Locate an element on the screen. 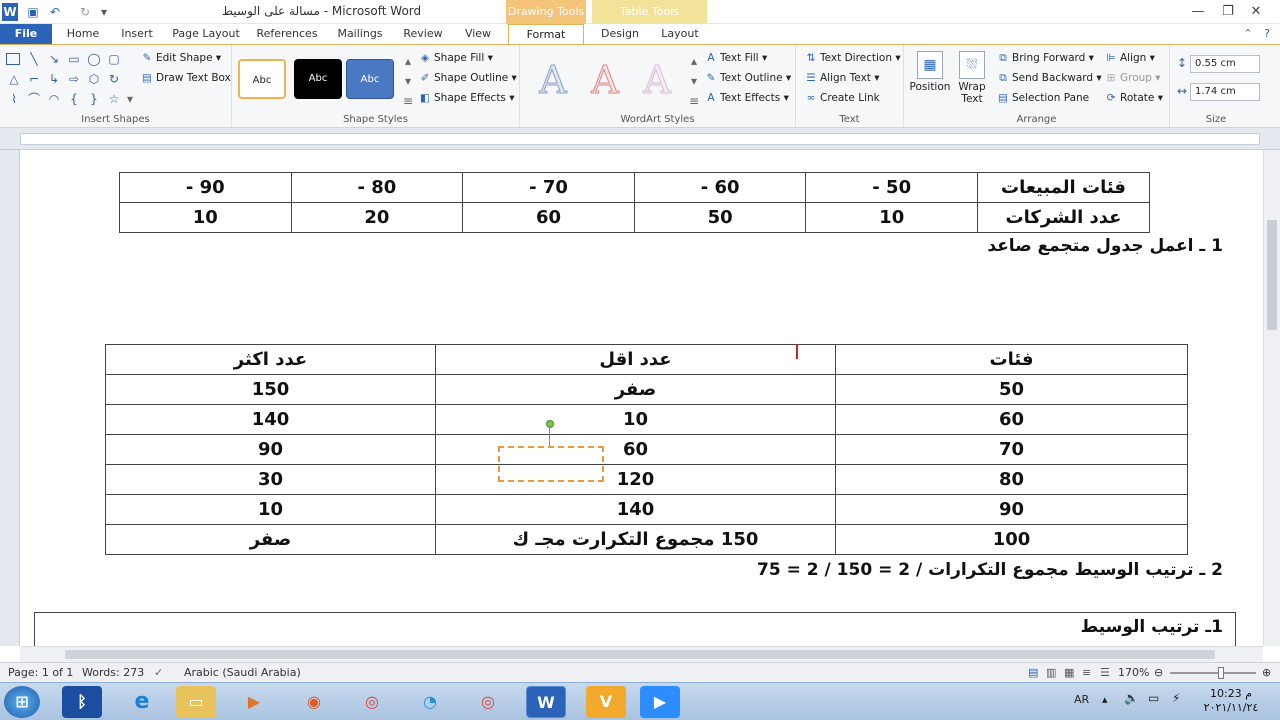 Image resolution: width=1280 pixels, height=720 pixels. restore-button: ❐ is located at coordinates (1228, 12).